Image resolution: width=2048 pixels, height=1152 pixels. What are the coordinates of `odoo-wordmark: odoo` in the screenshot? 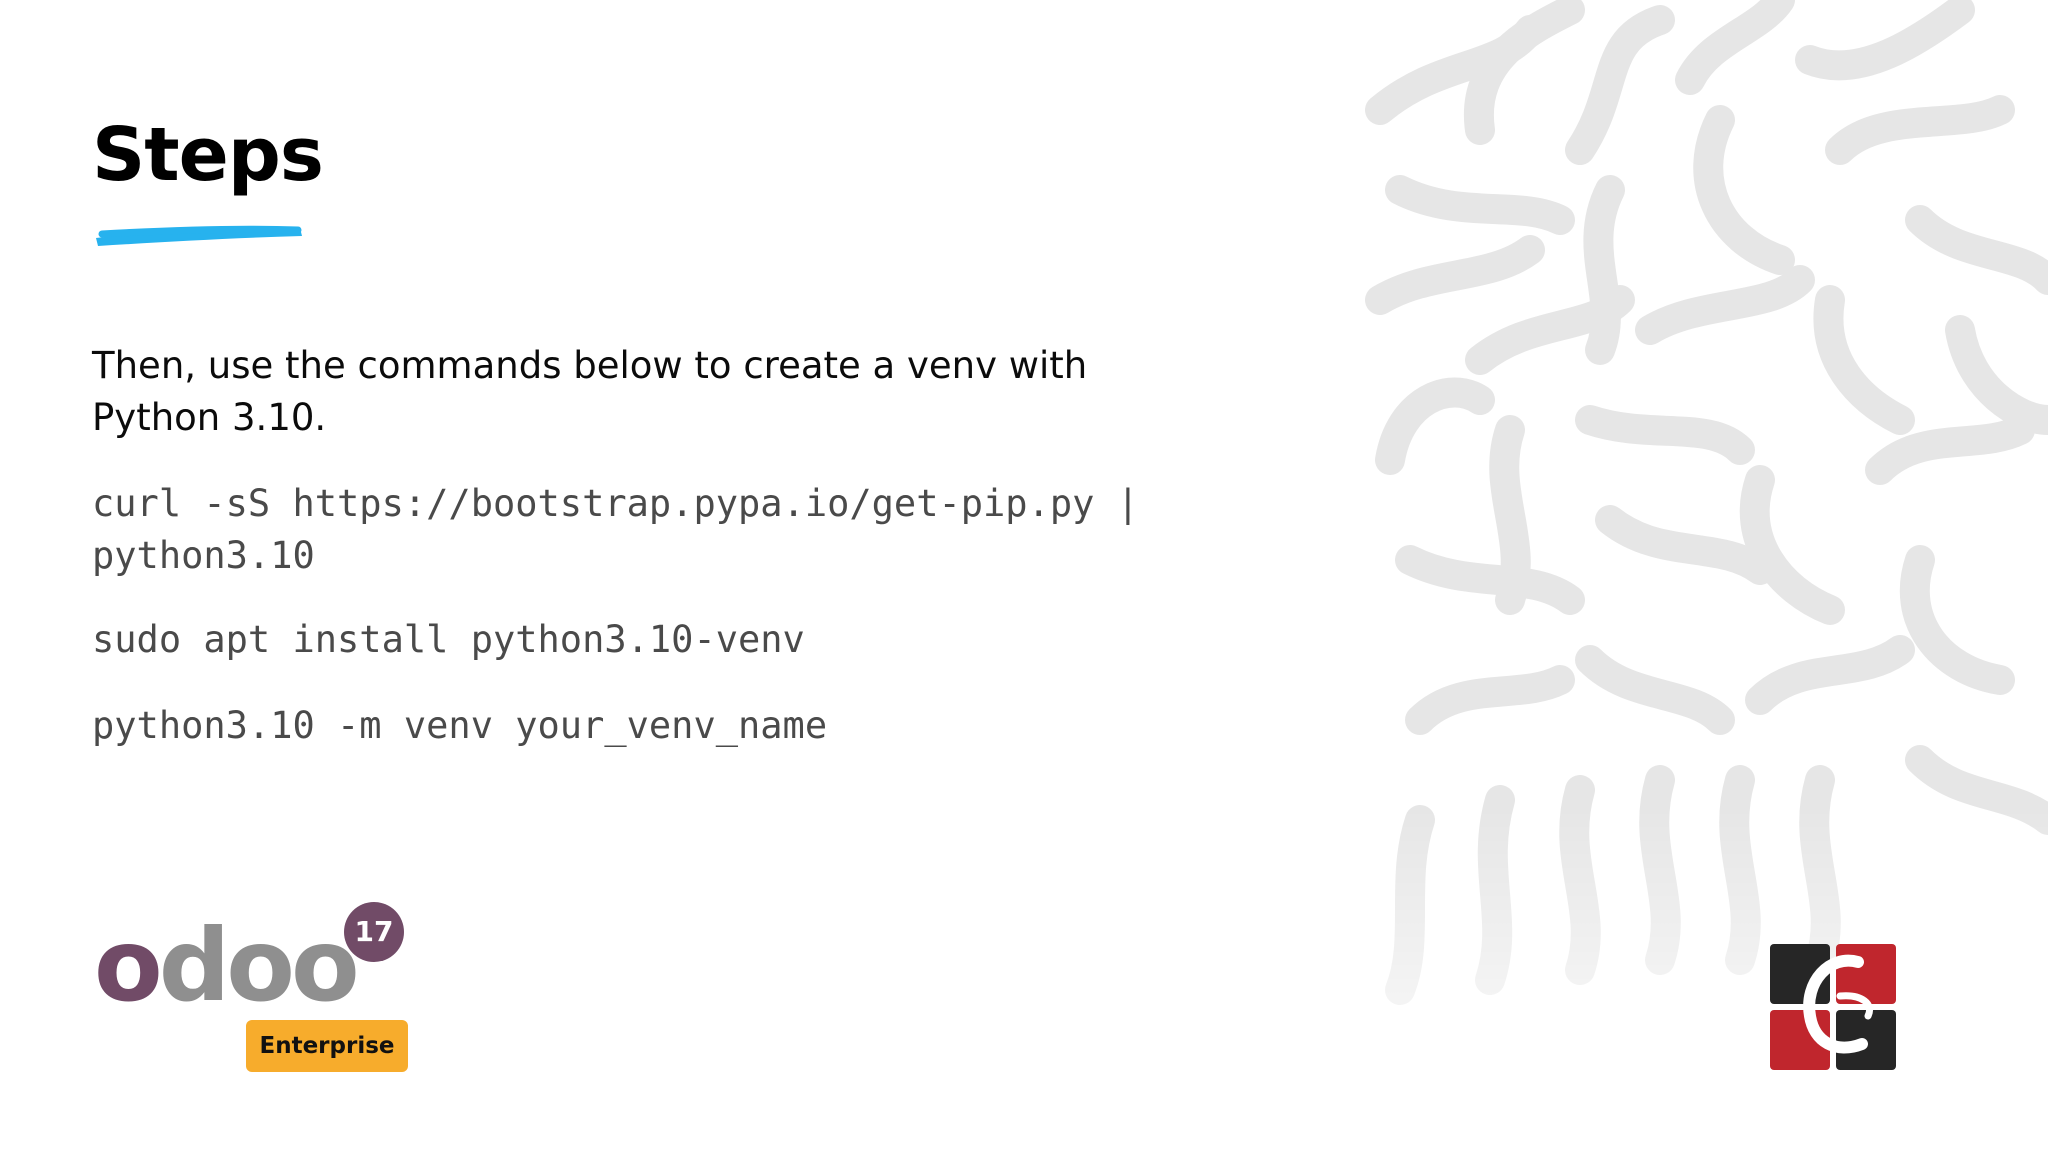 It's located at (227, 966).